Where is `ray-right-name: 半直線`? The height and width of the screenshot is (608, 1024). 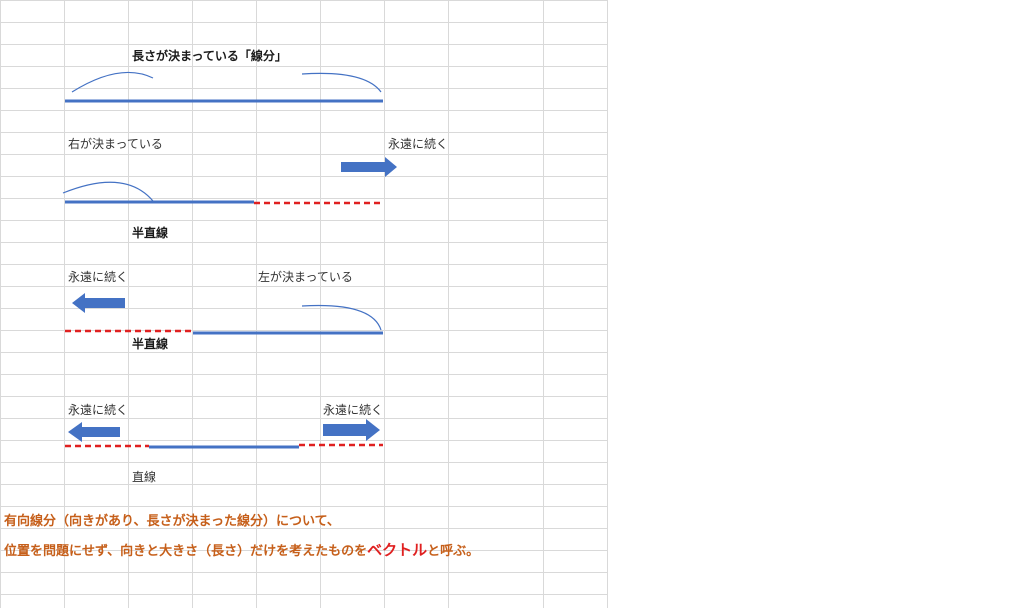
ray-right-name: 半直線 is located at coordinates (150, 233).